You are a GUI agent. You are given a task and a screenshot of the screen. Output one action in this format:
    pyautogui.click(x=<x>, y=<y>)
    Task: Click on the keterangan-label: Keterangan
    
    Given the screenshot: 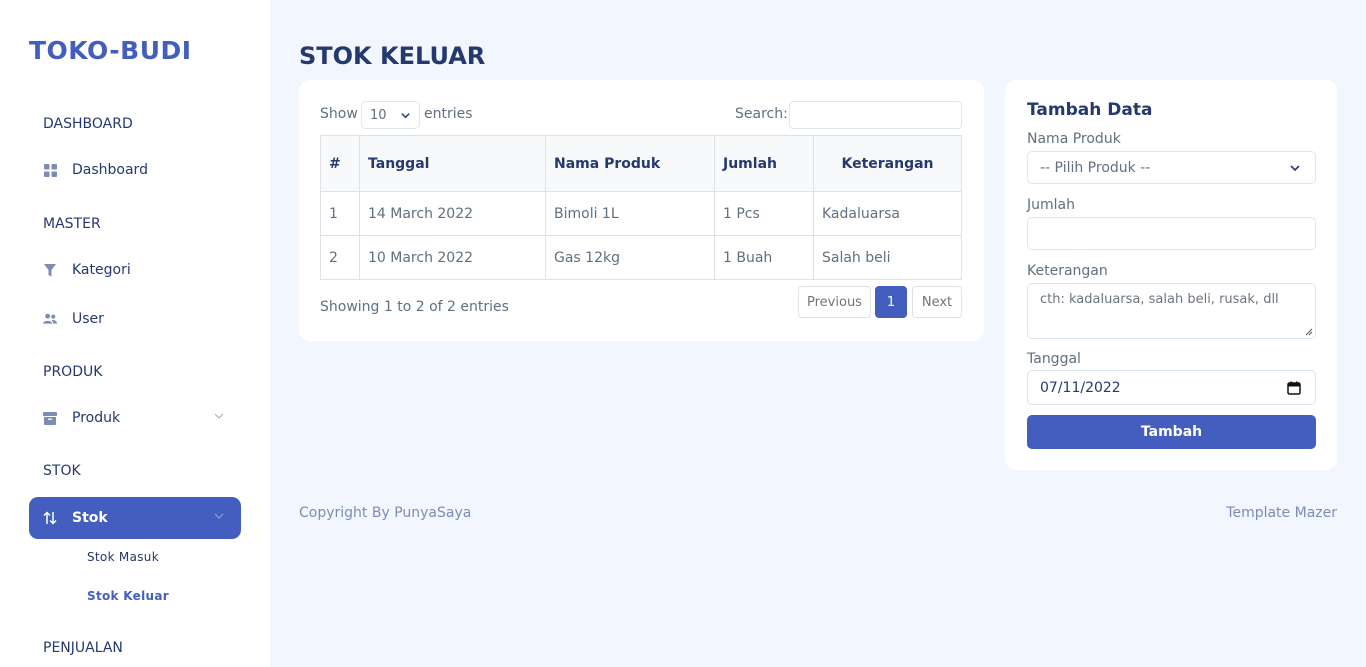 What is the action you would take?
    pyautogui.click(x=1067, y=271)
    